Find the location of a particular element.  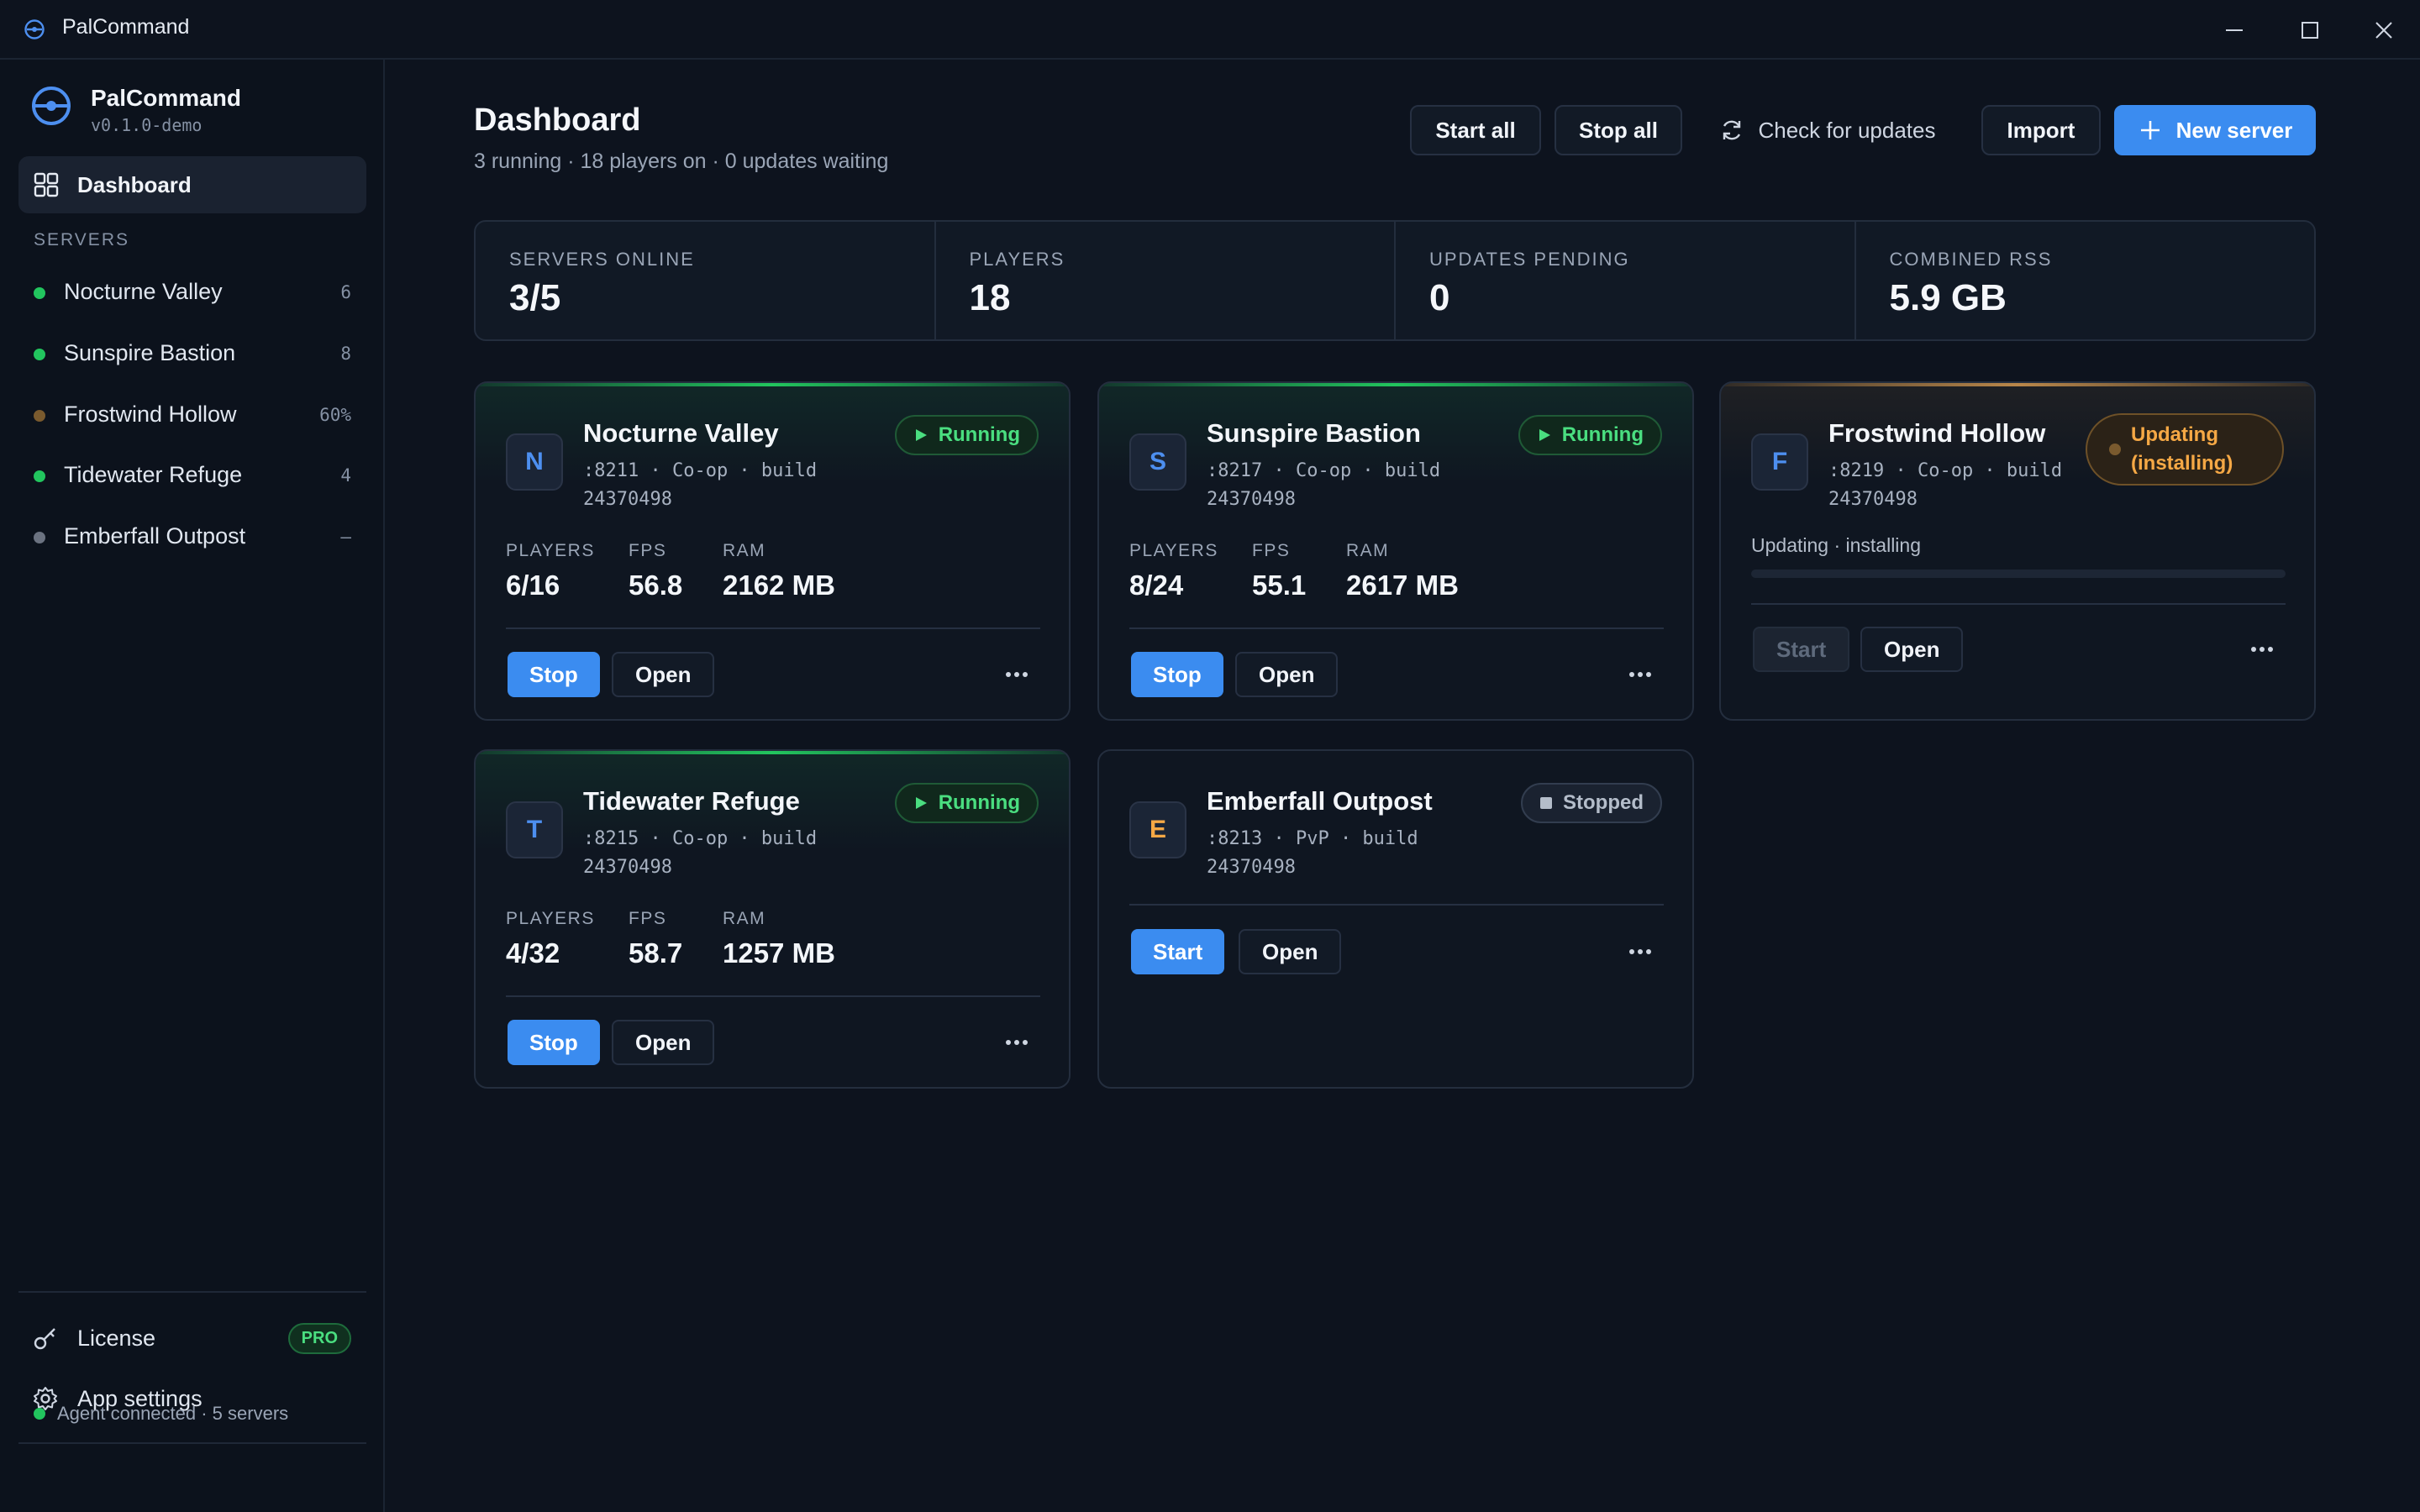

status-badge-label: Stopped is located at coordinates (1603, 802).